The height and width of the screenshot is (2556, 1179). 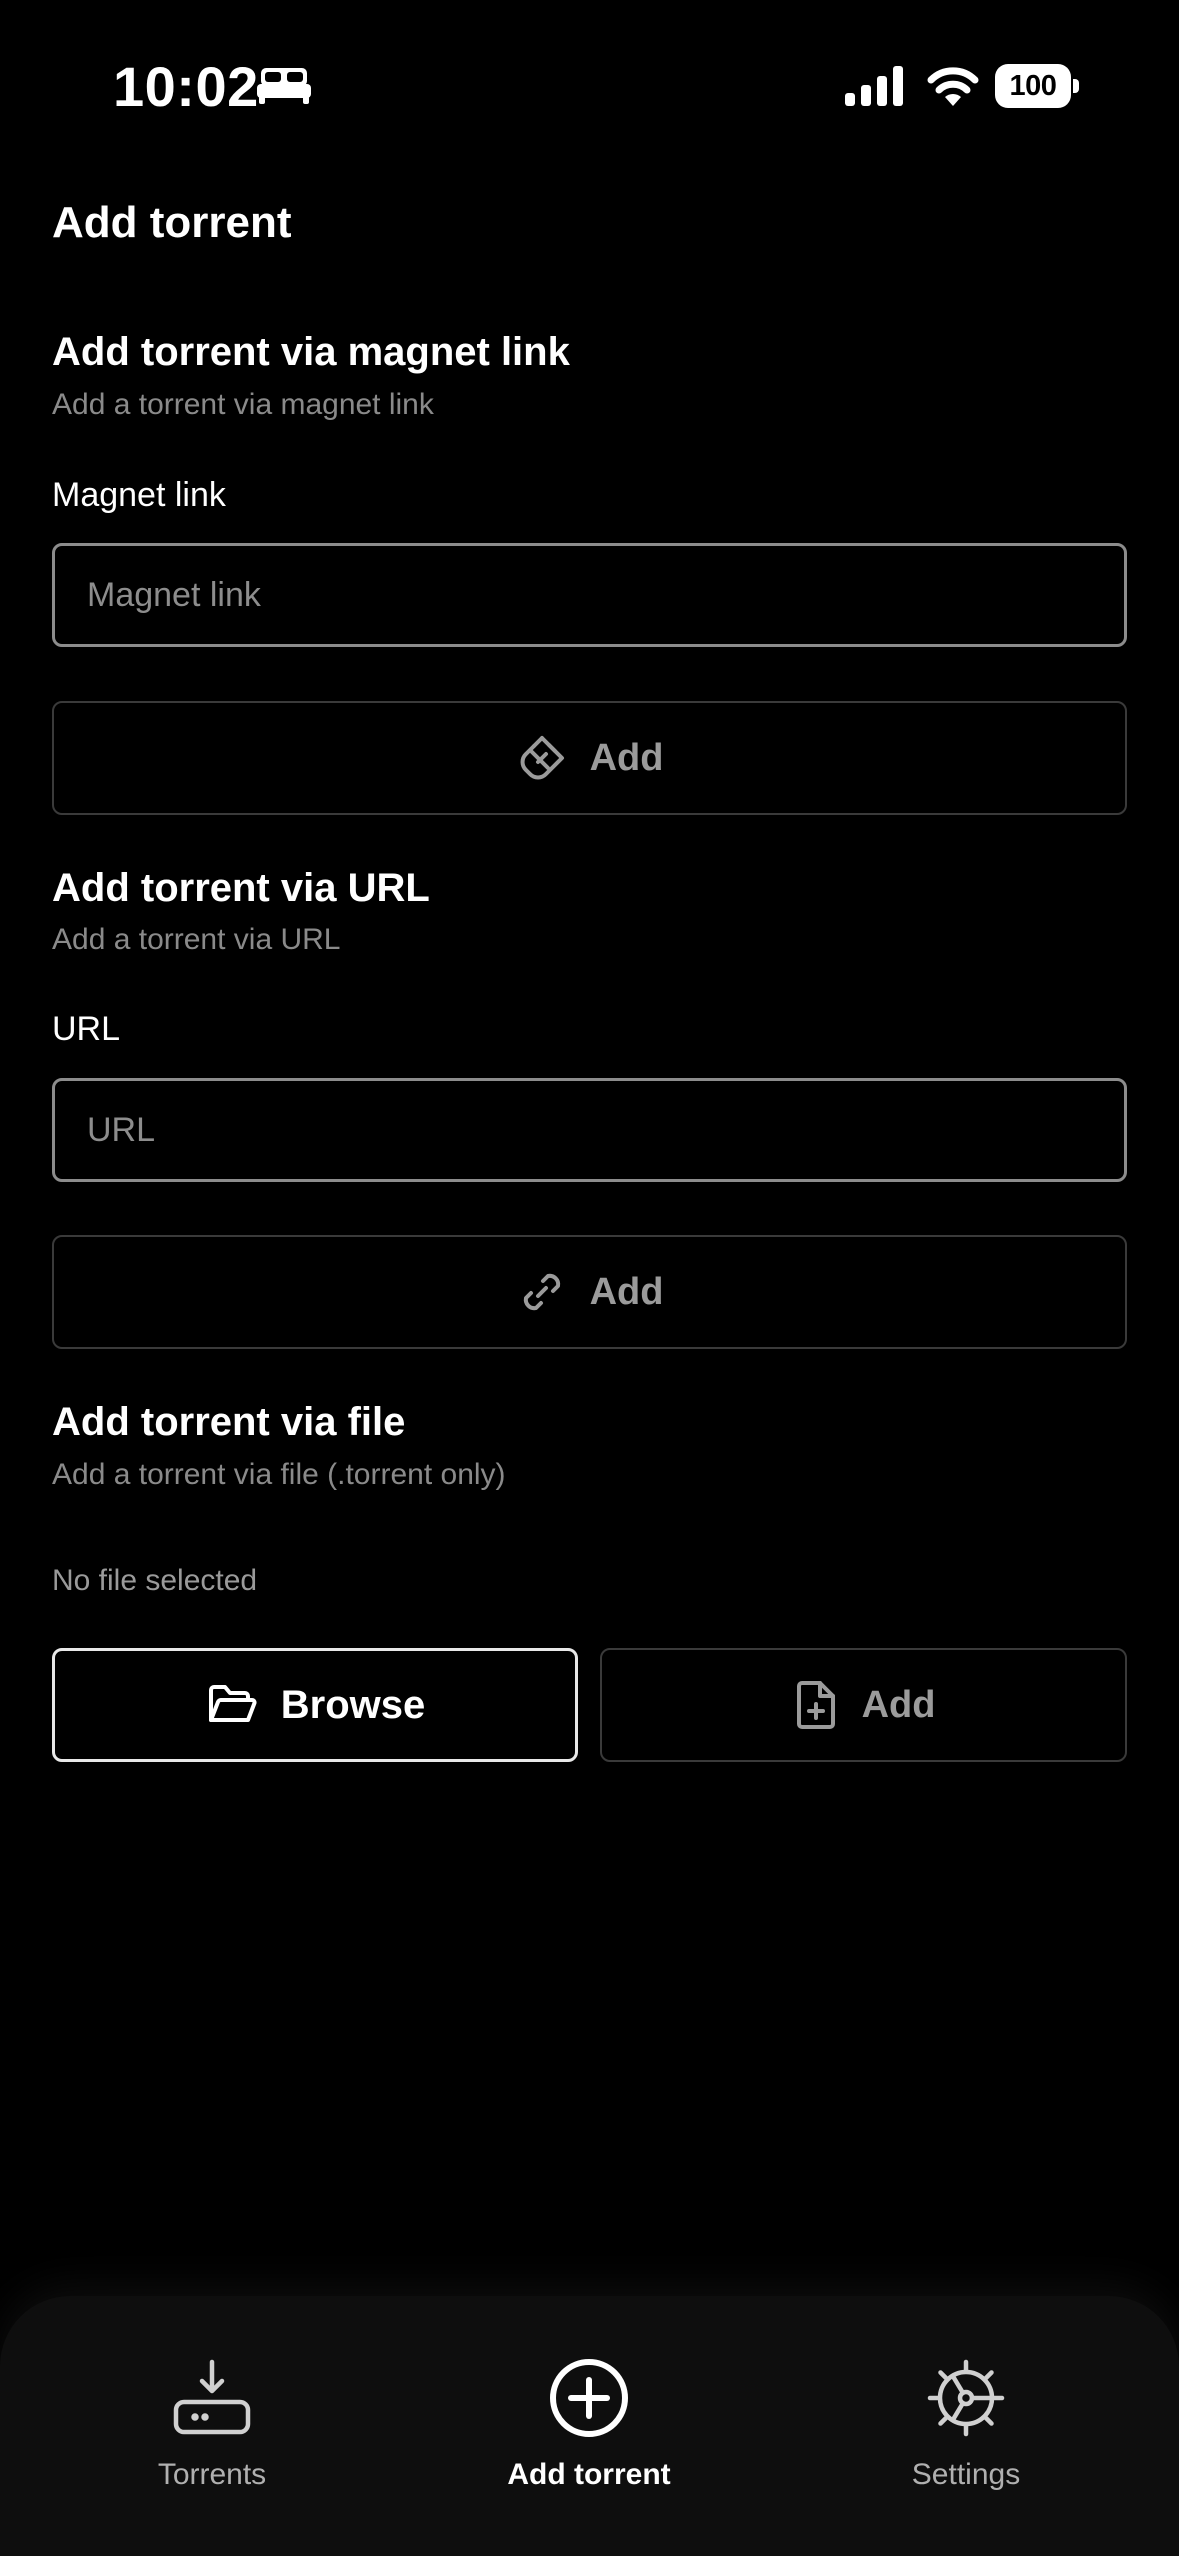 What do you see at coordinates (626, 757) in the screenshot?
I see `add-magnet-button-label: Add` at bounding box center [626, 757].